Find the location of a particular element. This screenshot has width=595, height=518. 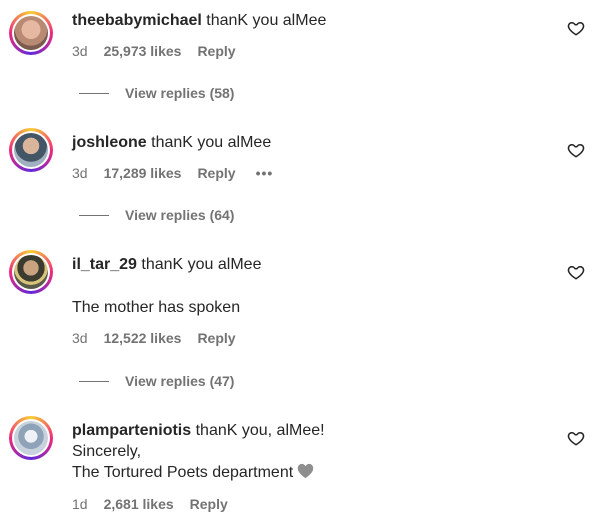

comment-text: il_tar_29 thanK you alMee is located at coordinates (166, 265).